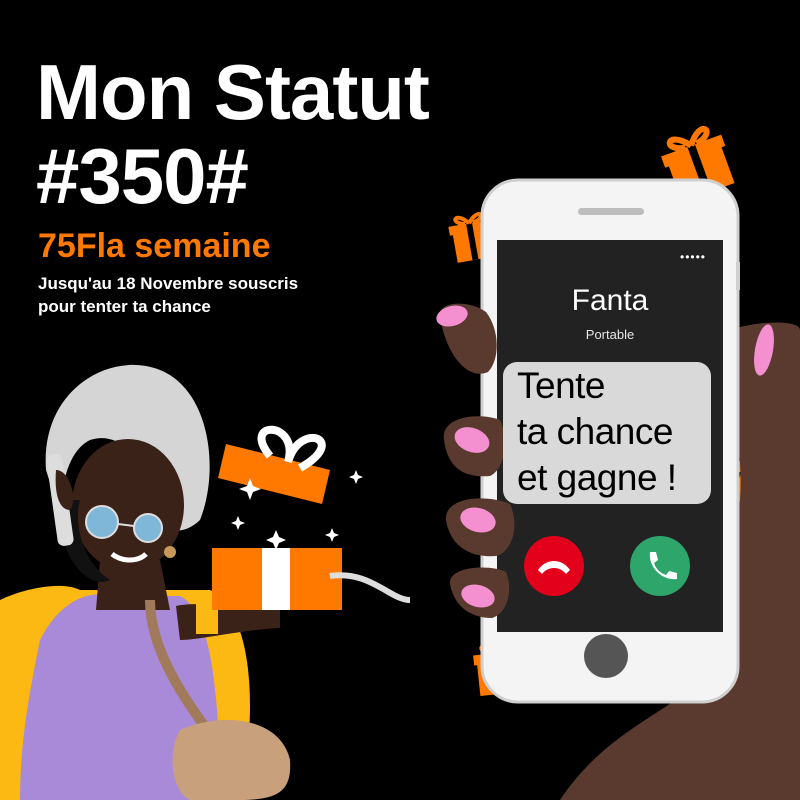 The width and height of the screenshot is (800, 800). Describe the element at coordinates (554, 566) in the screenshot. I see `decline-call-button` at that location.